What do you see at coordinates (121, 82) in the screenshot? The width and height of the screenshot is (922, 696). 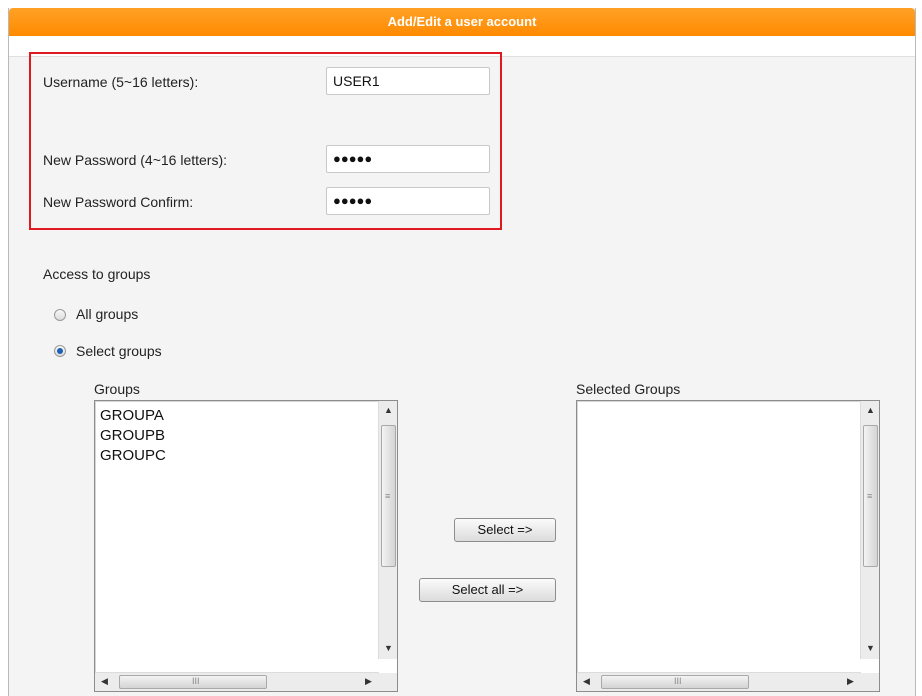 I see `username-label: Username (5~16 letters):` at bounding box center [121, 82].